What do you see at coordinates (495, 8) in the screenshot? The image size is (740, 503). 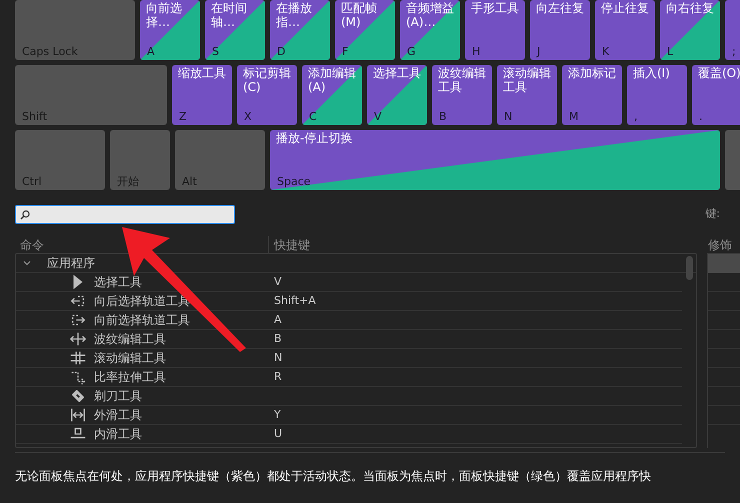 I see `key-command-label: 手形工具` at bounding box center [495, 8].